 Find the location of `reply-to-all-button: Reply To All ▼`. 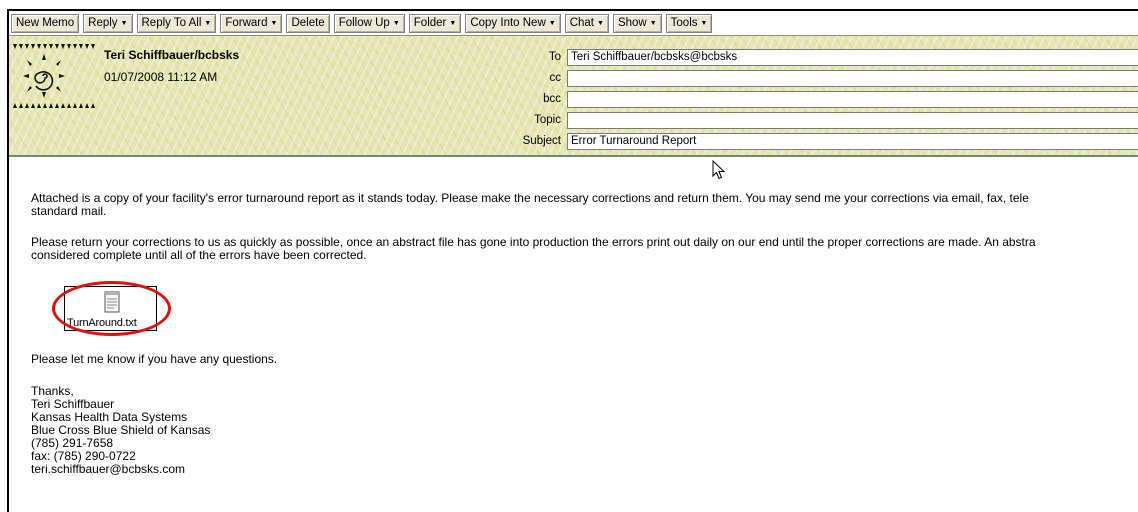

reply-to-all-button: Reply To All ▼ is located at coordinates (176, 23).